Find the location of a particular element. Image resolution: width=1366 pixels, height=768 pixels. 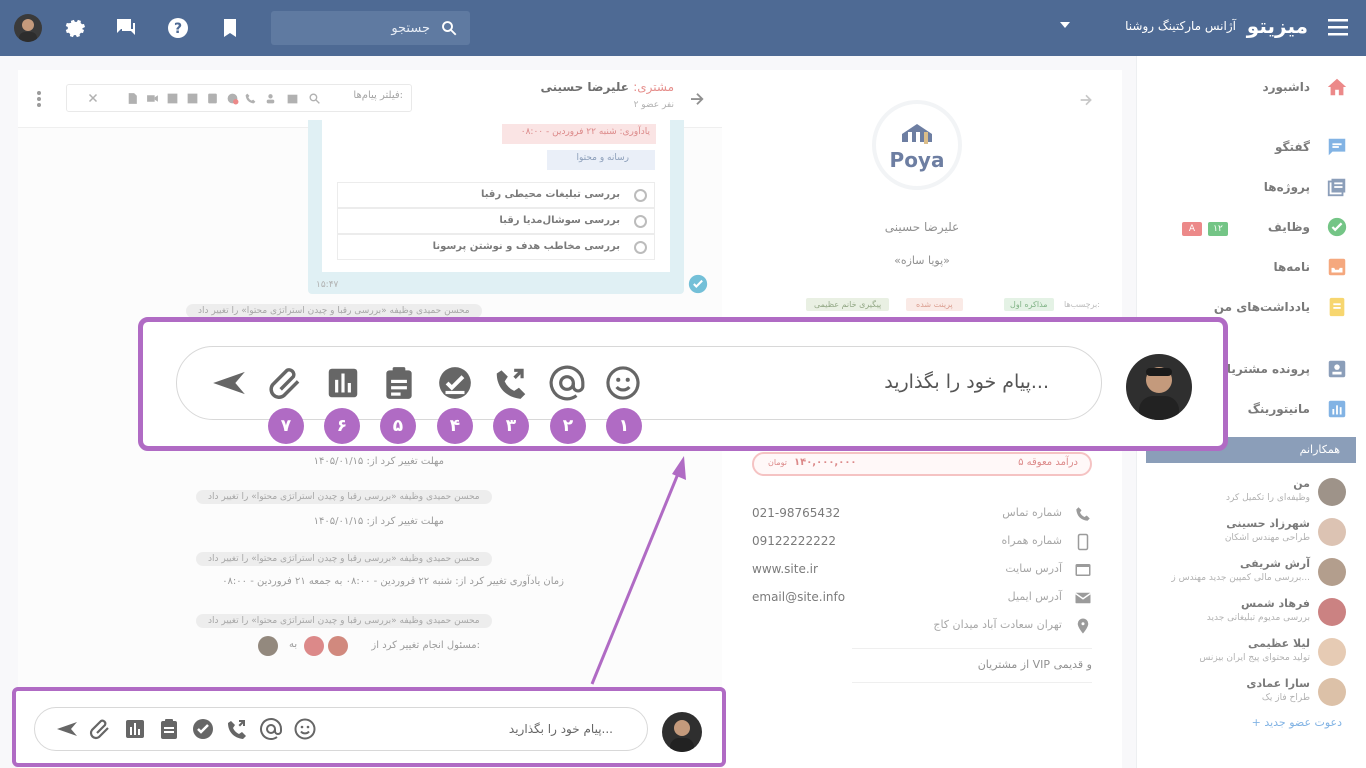

brand-logo: میزیتو is located at coordinates (1277, 26).